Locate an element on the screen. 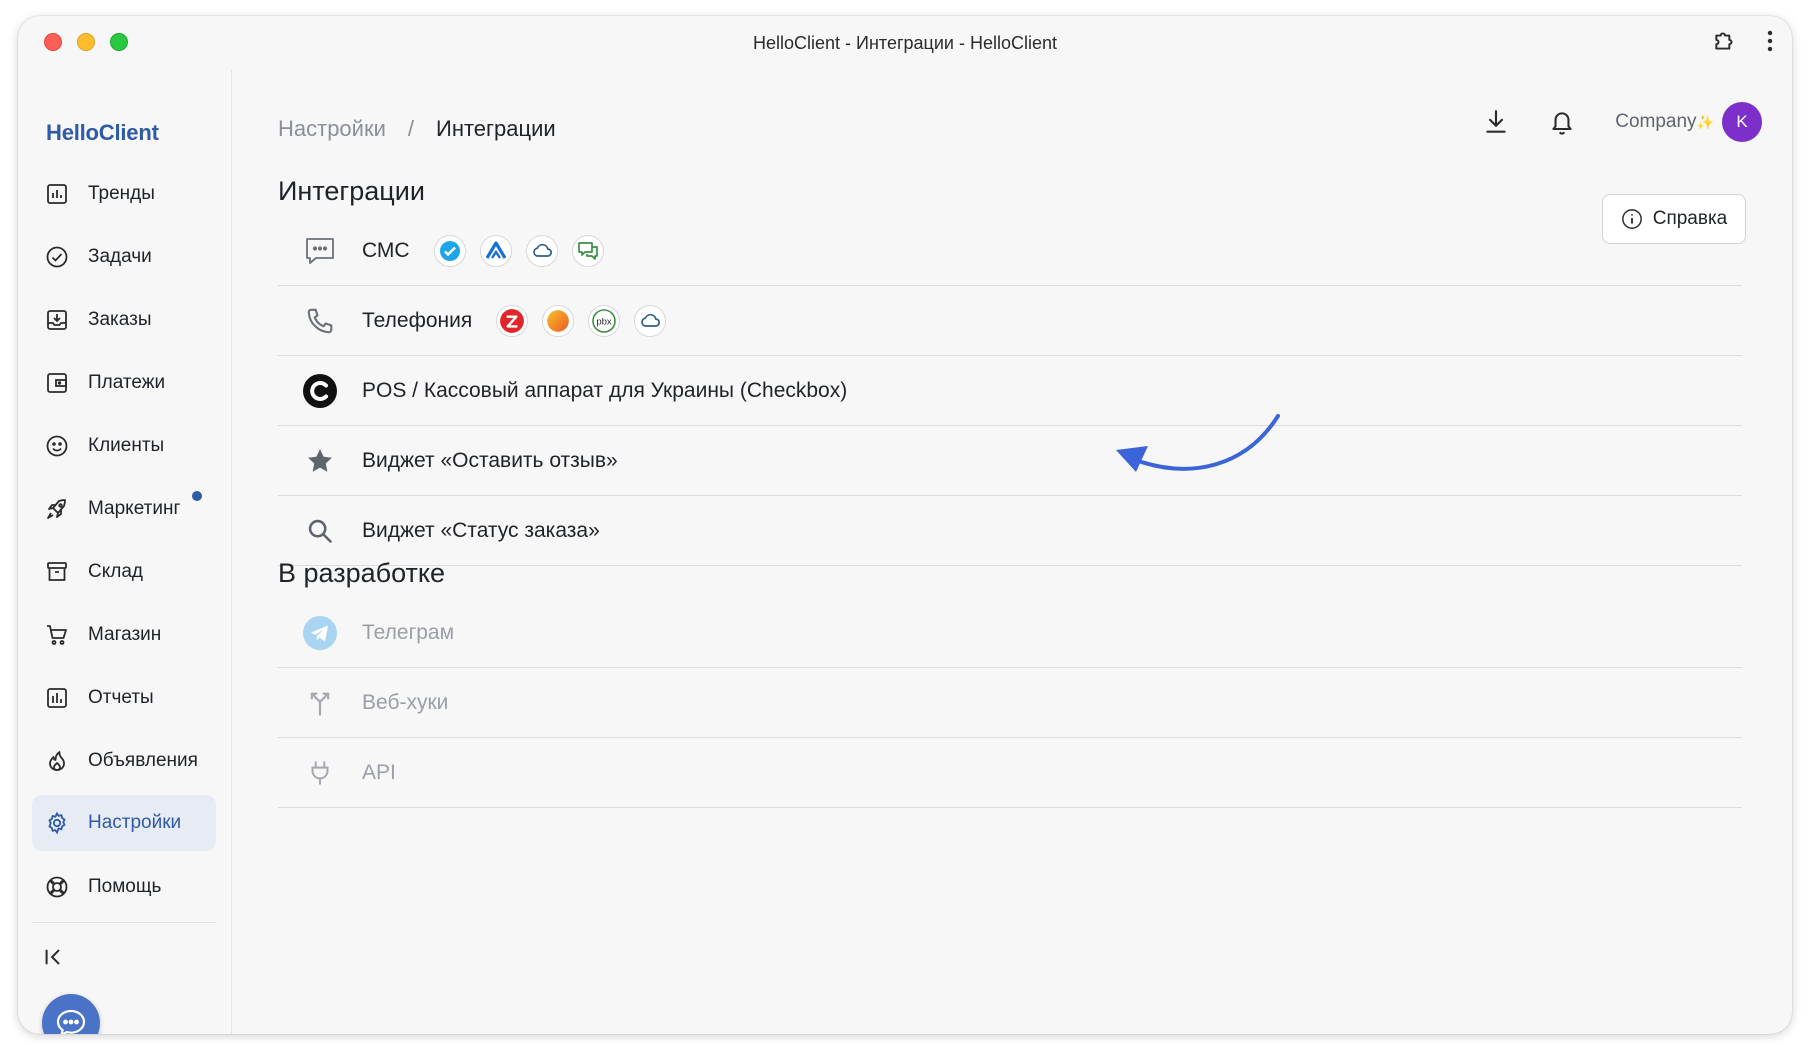 This screenshot has width=1810, height=1056. bell-icon is located at coordinates (1562, 122).